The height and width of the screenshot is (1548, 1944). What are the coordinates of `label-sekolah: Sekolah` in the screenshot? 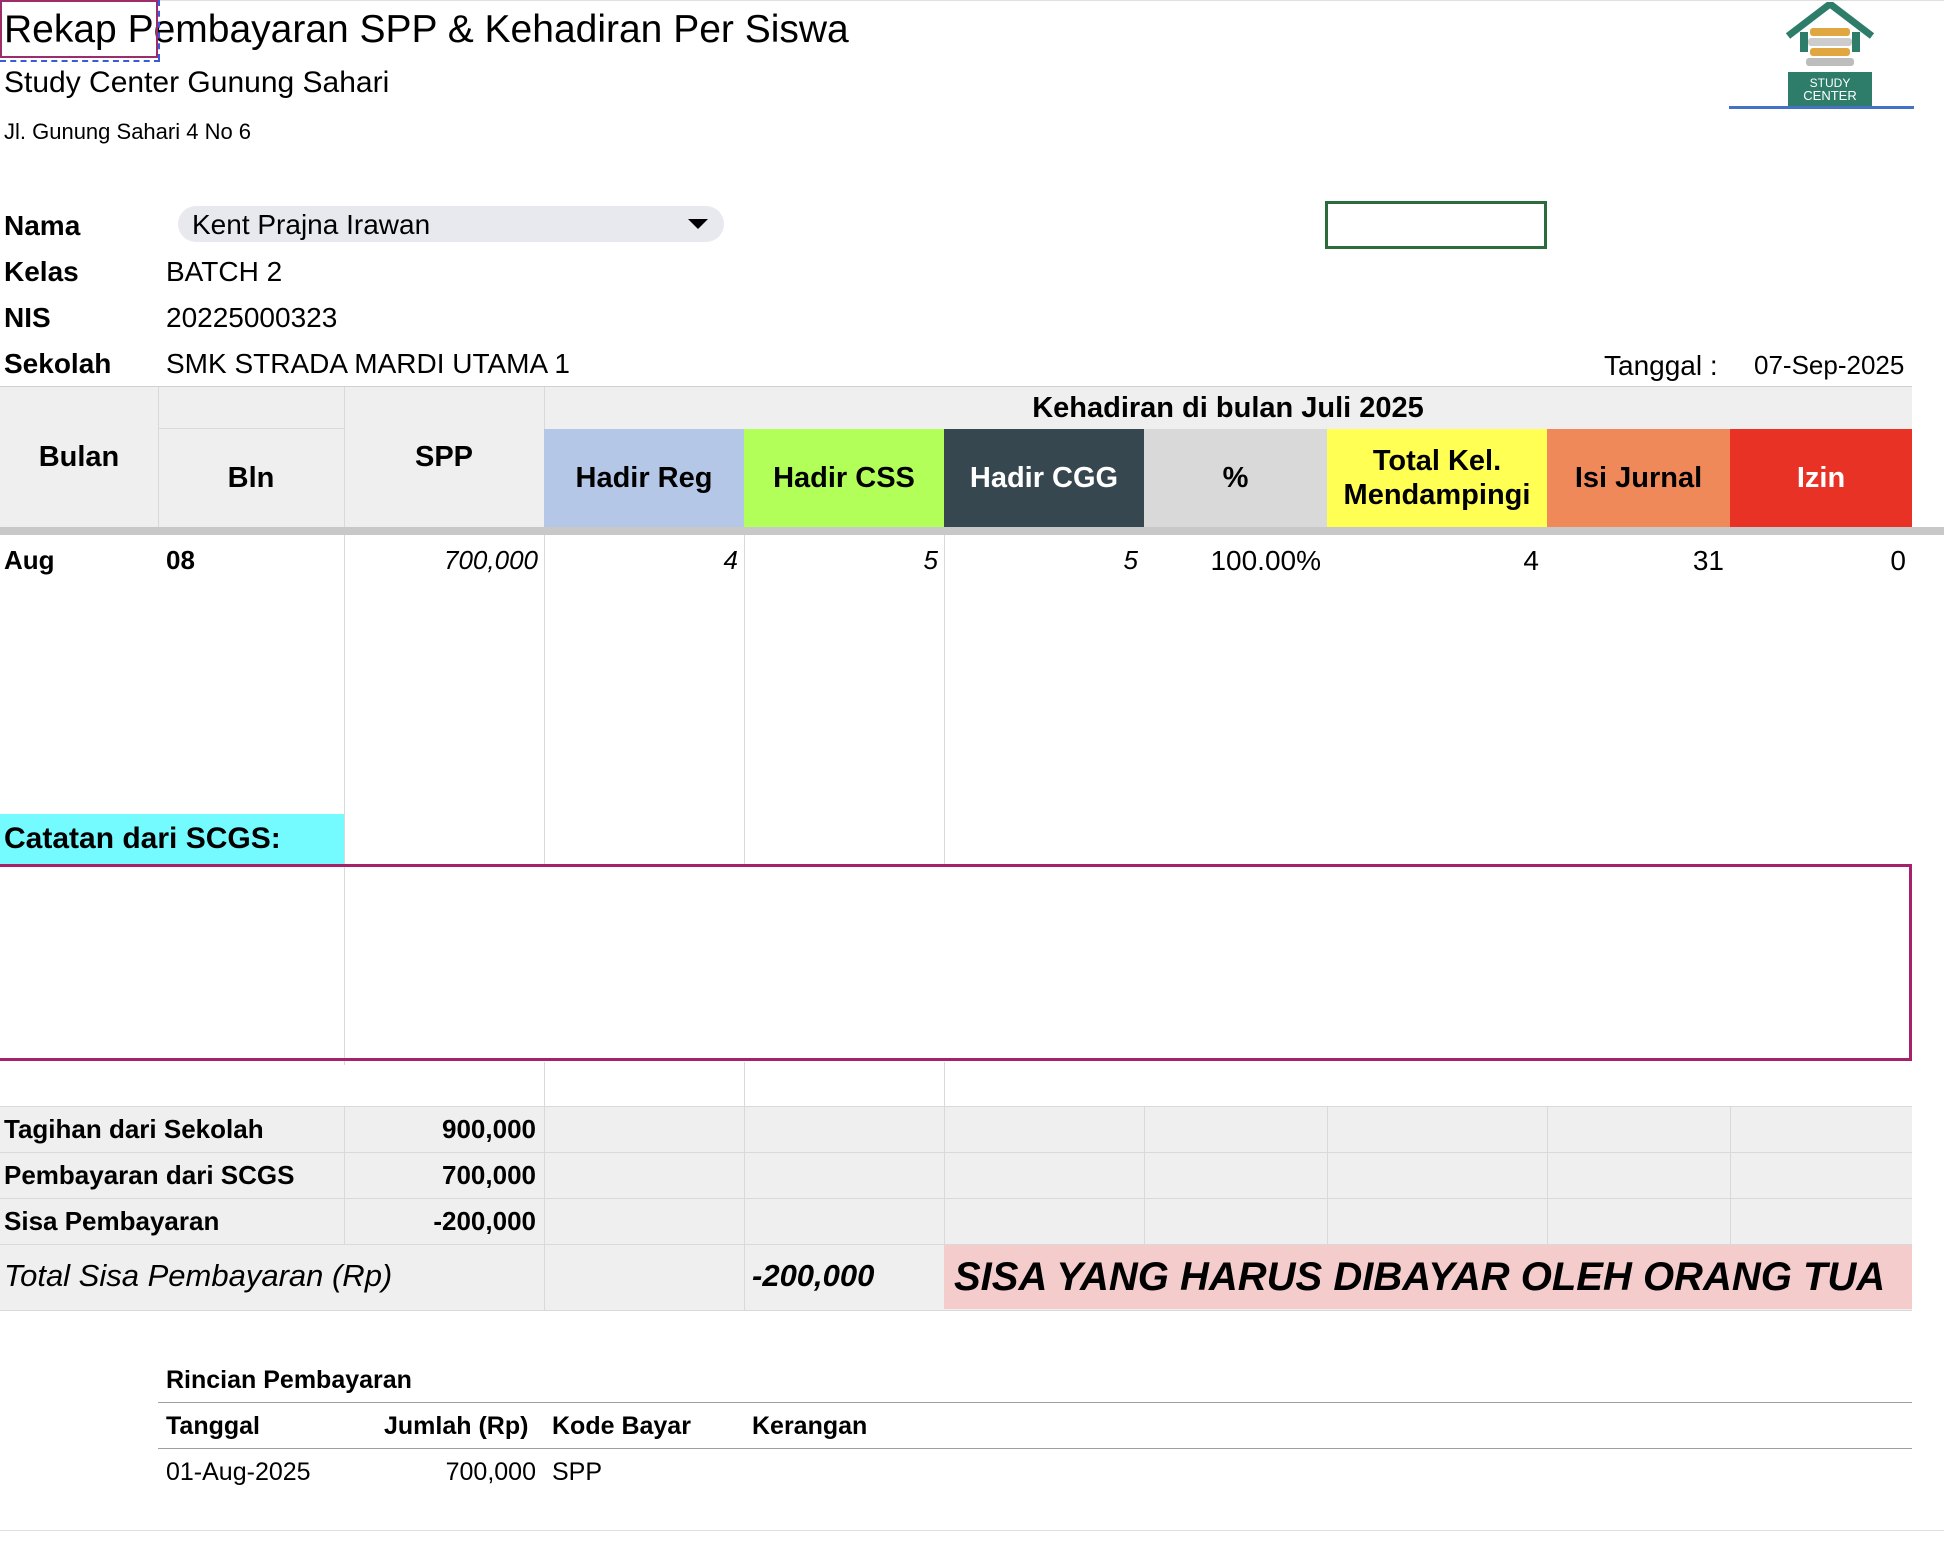 It's located at (58, 363).